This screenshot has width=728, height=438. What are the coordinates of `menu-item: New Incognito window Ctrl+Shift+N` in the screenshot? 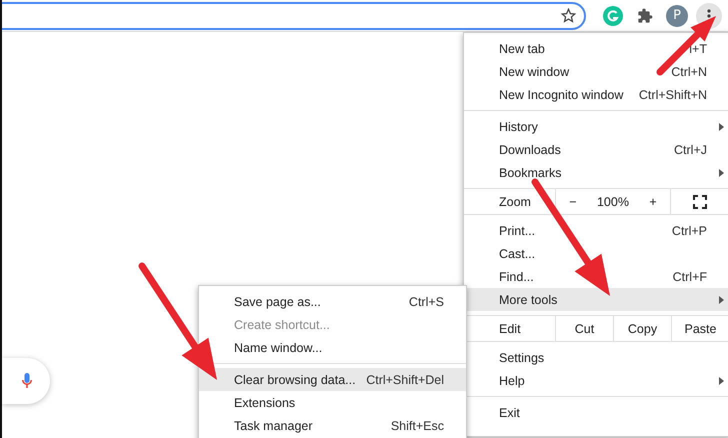 It's located at (596, 94).